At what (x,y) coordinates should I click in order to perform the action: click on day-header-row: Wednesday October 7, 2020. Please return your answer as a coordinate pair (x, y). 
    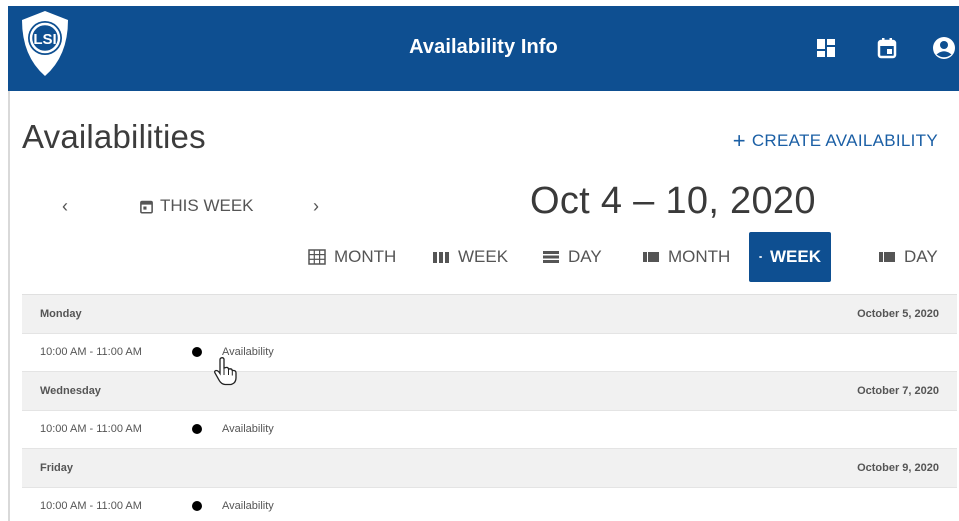
    Looking at the image, I should click on (489, 391).